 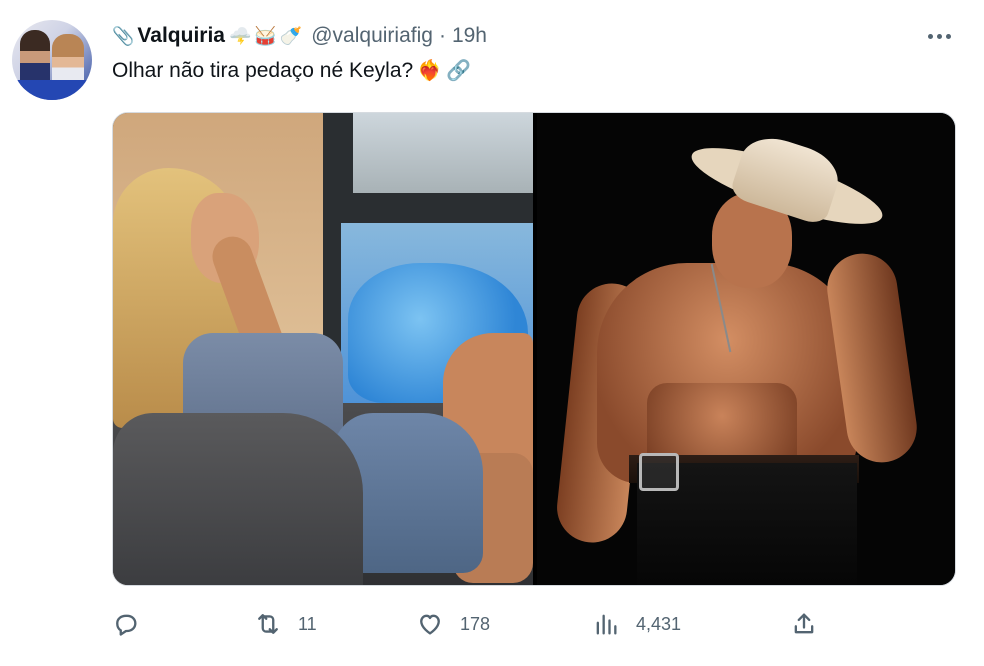 What do you see at coordinates (181, 36) in the screenshot?
I see `display-name: Valquiria` at bounding box center [181, 36].